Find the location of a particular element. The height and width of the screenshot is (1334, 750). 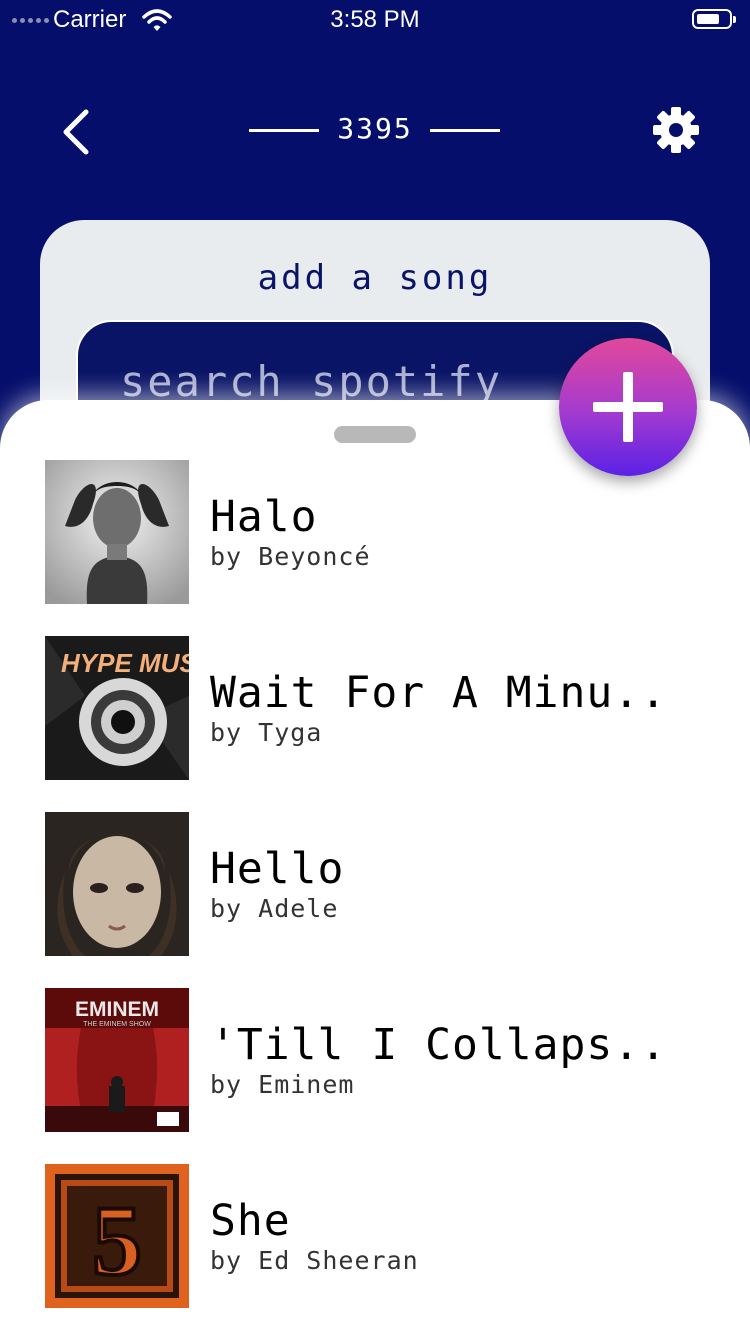

album-art-subtext: THE EMINEM SHOW is located at coordinates (117, 1024).